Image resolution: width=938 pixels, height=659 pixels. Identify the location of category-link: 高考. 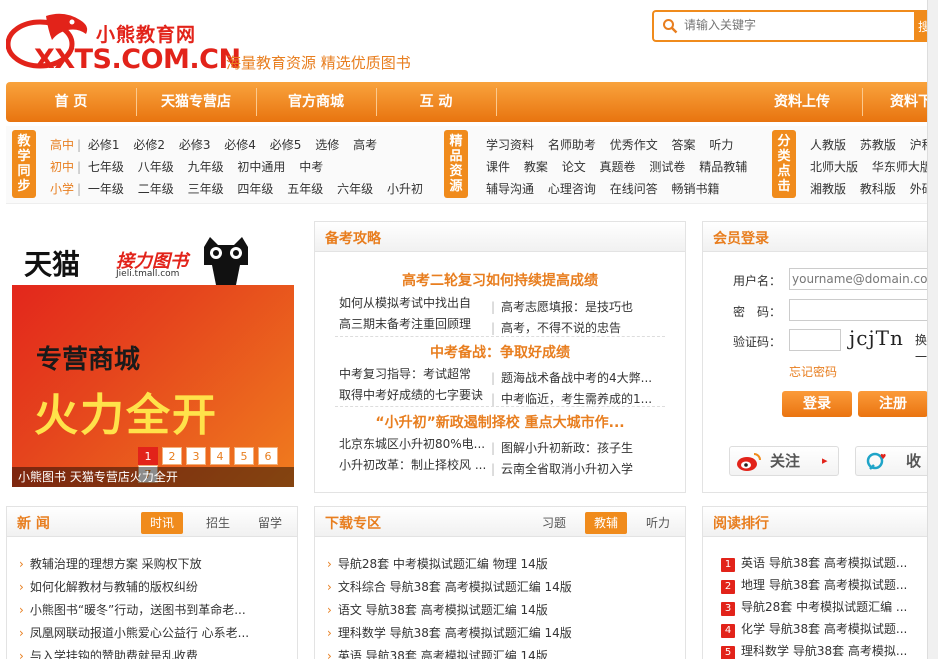
(365, 145).